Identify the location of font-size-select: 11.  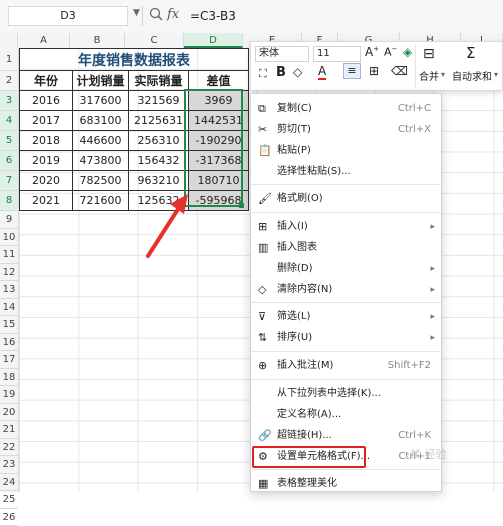
(337, 54).